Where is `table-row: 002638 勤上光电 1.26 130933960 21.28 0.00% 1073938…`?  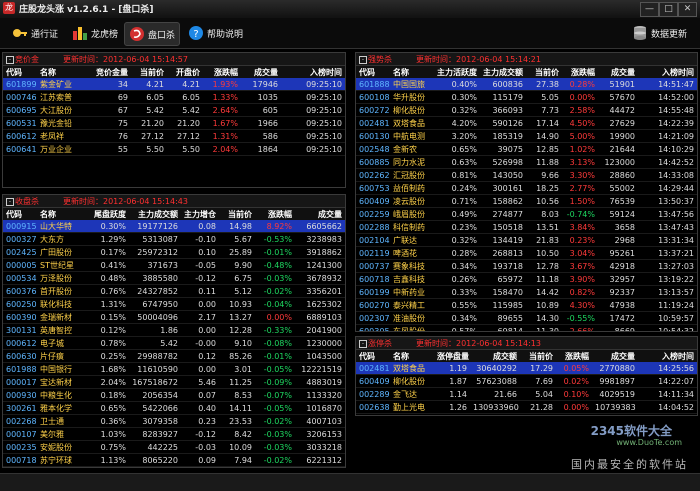 table-row: 002638 勤上光电 1.26 130933960 21.28 0.00% 1073938… is located at coordinates (526, 407).